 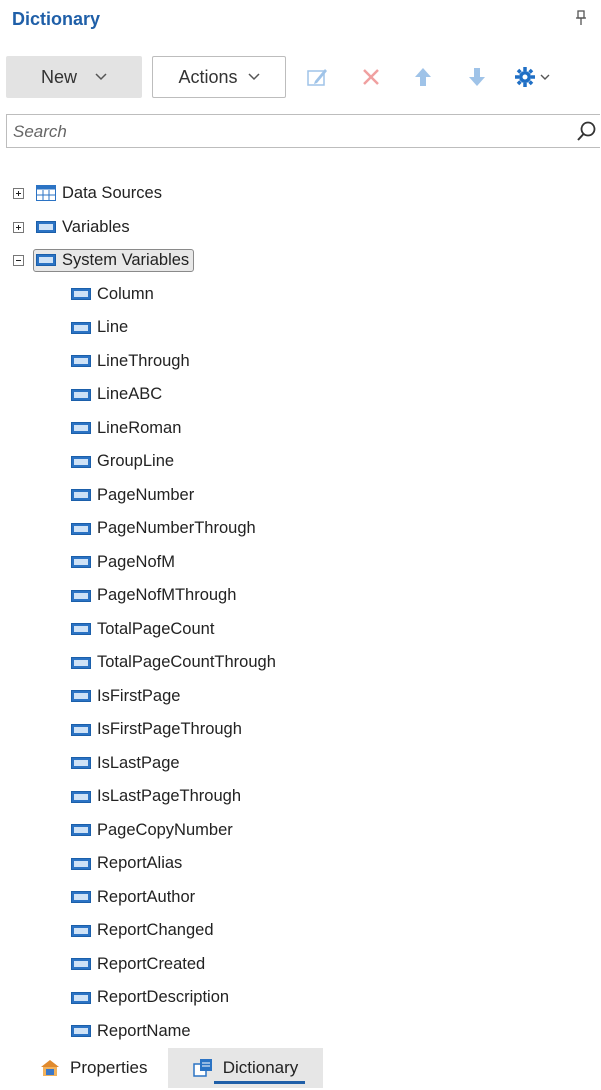 What do you see at coordinates (50, 1068) in the screenshot?
I see `properties-icon` at bounding box center [50, 1068].